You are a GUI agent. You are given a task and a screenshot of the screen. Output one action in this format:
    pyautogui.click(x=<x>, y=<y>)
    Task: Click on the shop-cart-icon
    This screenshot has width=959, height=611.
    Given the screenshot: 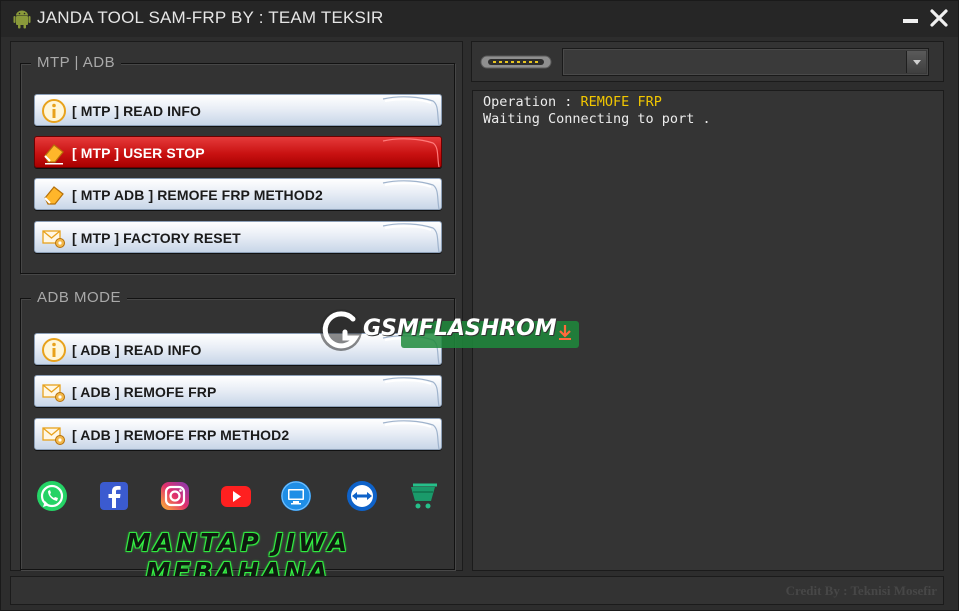 What is the action you would take?
    pyautogui.click(x=424, y=496)
    